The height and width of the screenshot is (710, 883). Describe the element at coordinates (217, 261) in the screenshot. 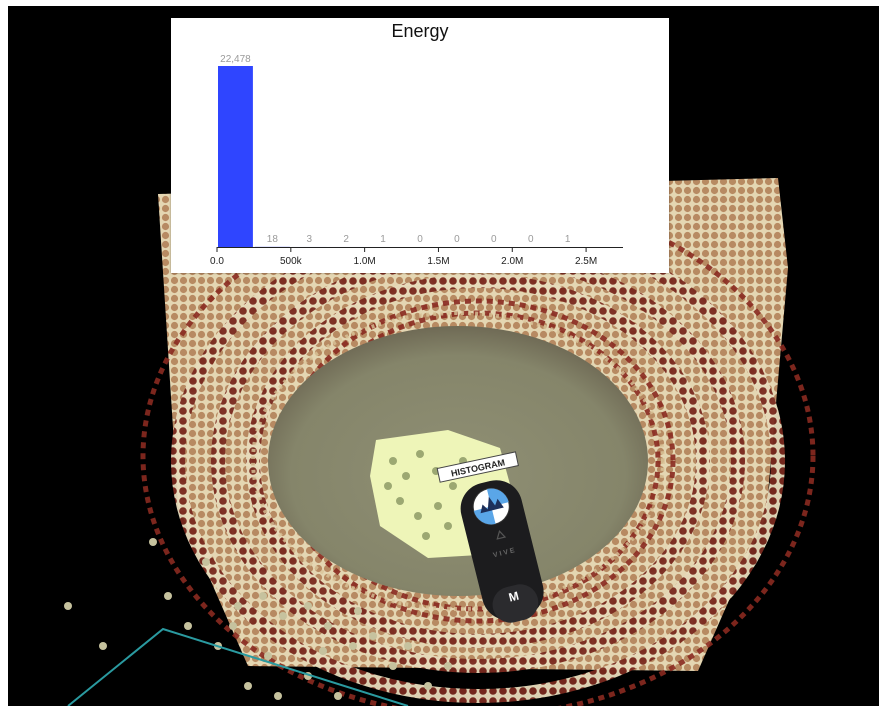

I see `x-axis-tick-label: 0.0` at that location.